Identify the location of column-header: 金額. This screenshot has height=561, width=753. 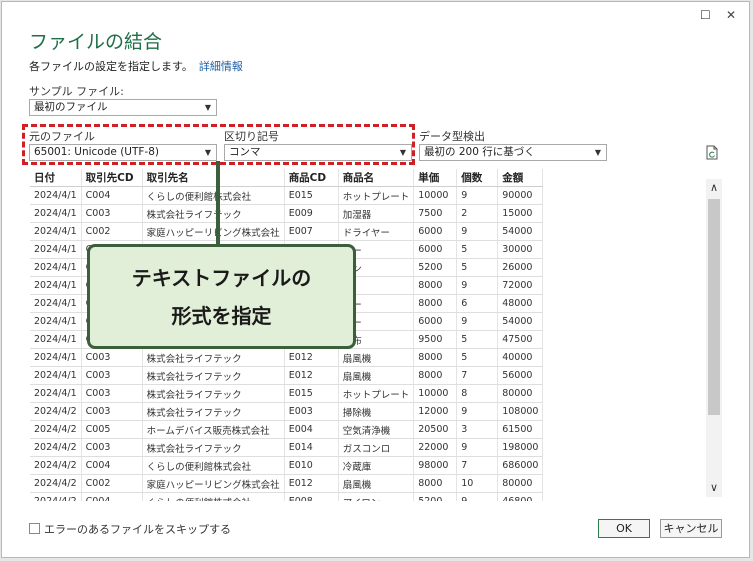
(520, 178).